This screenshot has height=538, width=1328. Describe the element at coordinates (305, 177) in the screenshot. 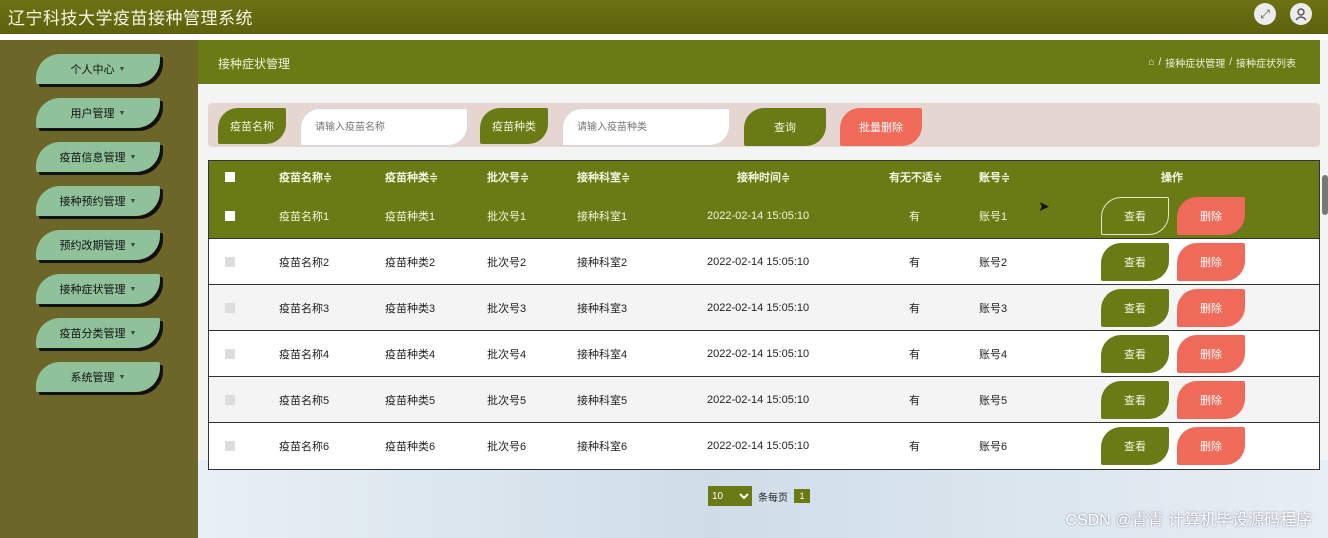

I see `column-header-vaccine-name: 疫苗名称 ≑` at that location.